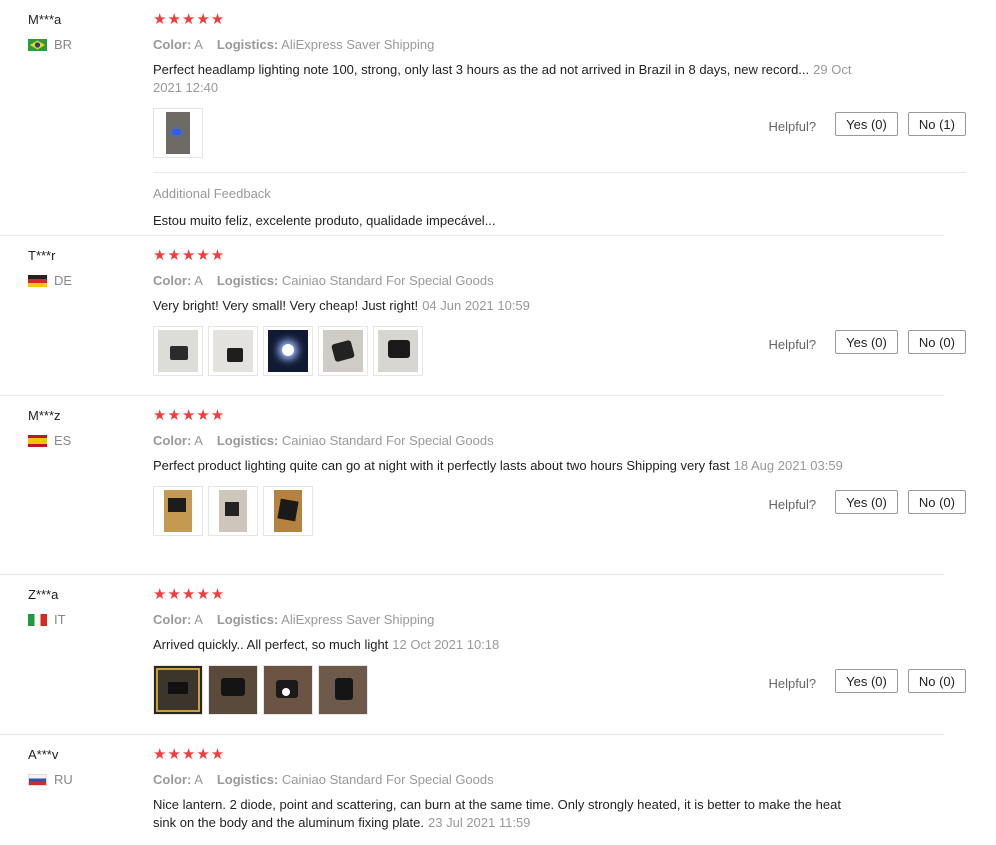 This screenshot has height=845, width=996. Describe the element at coordinates (83, 44) in the screenshot. I see `country: BR` at that location.